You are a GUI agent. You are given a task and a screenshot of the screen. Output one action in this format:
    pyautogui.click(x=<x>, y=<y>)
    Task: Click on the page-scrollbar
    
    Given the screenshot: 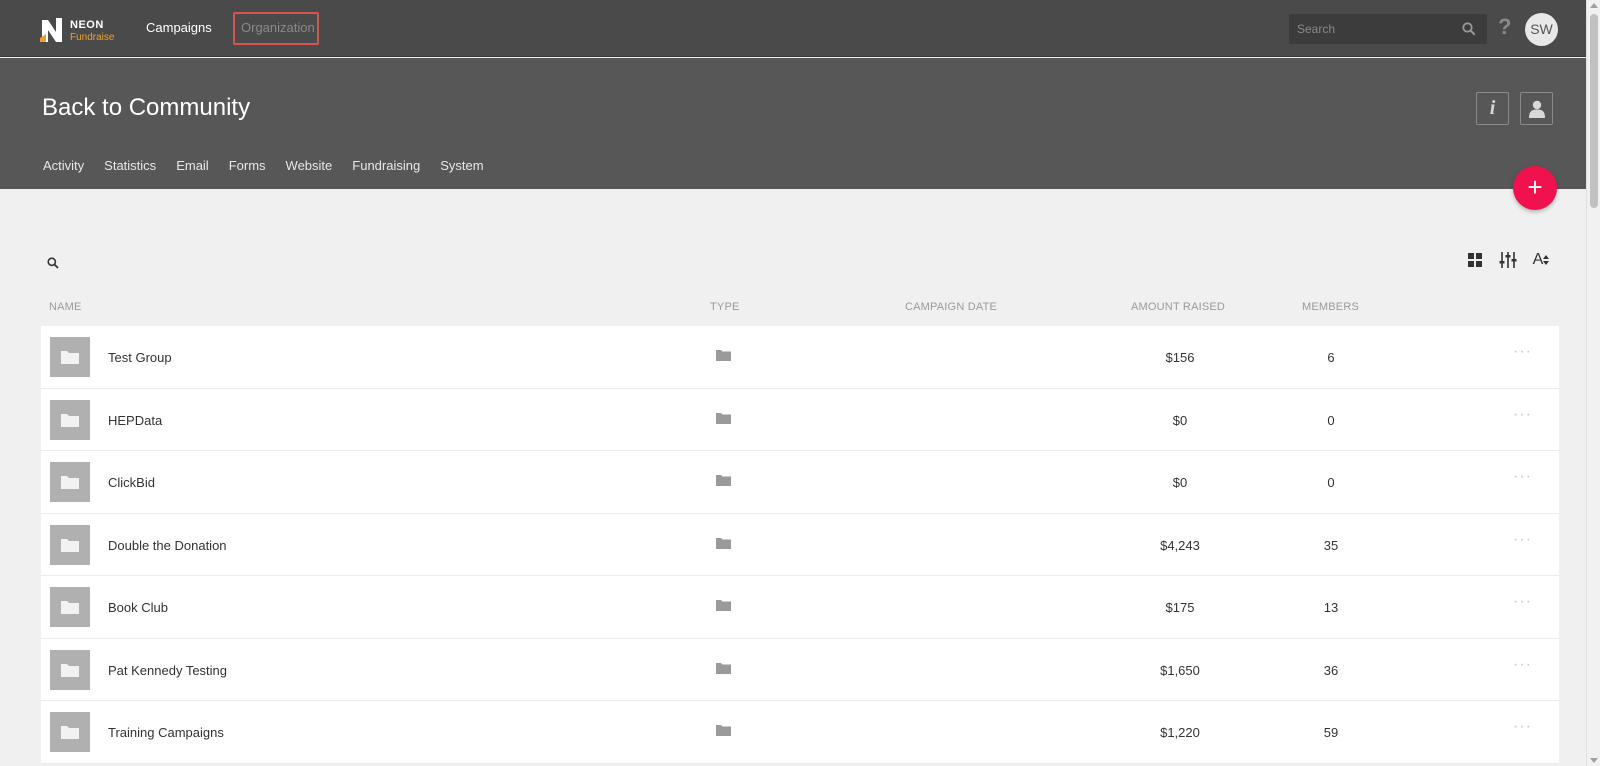 What is the action you would take?
    pyautogui.click(x=1593, y=383)
    